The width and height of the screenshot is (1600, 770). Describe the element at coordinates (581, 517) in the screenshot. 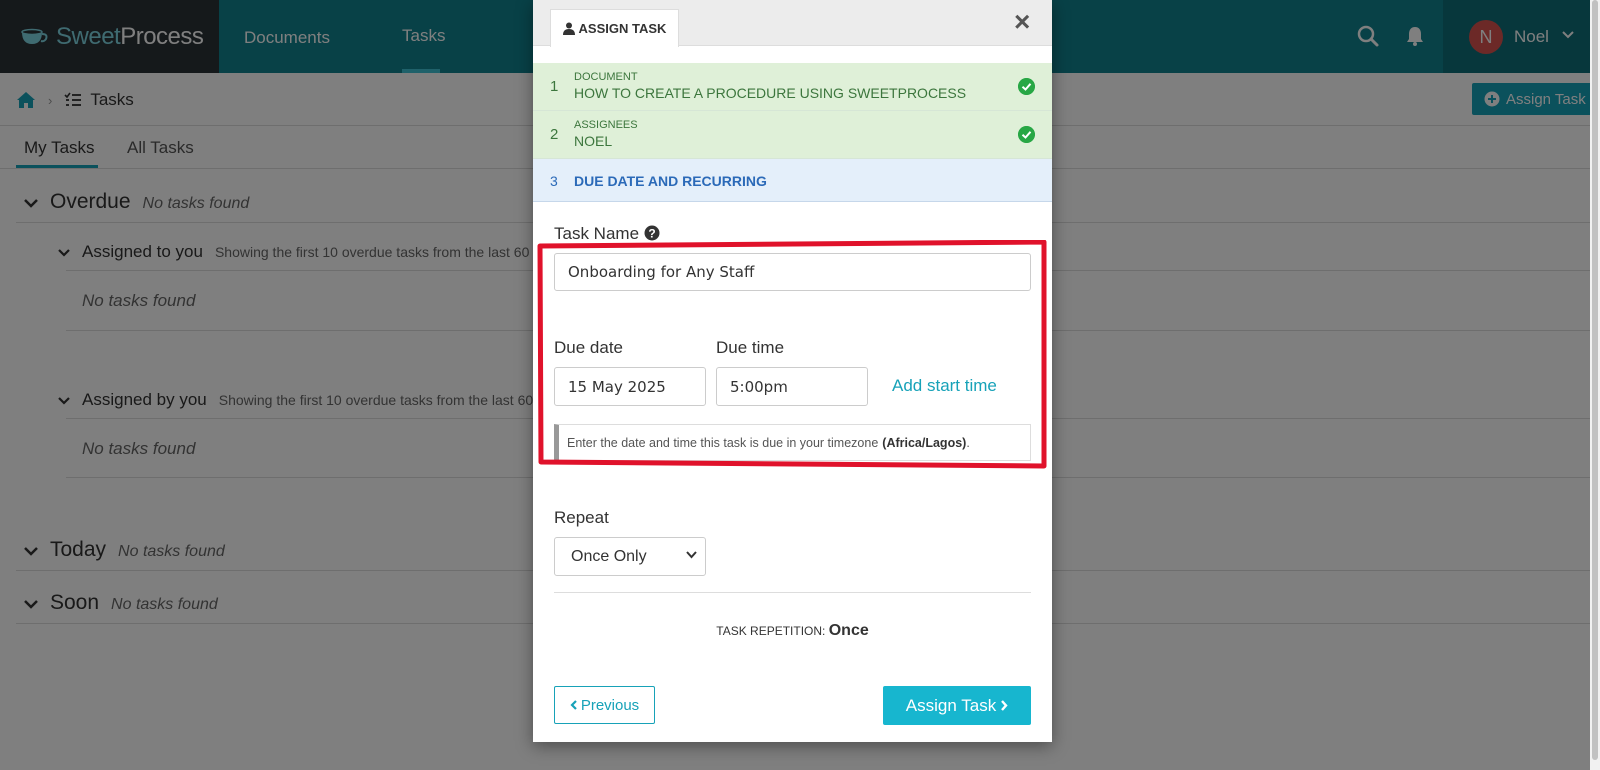

I see `repeat-label: Repeat` at that location.